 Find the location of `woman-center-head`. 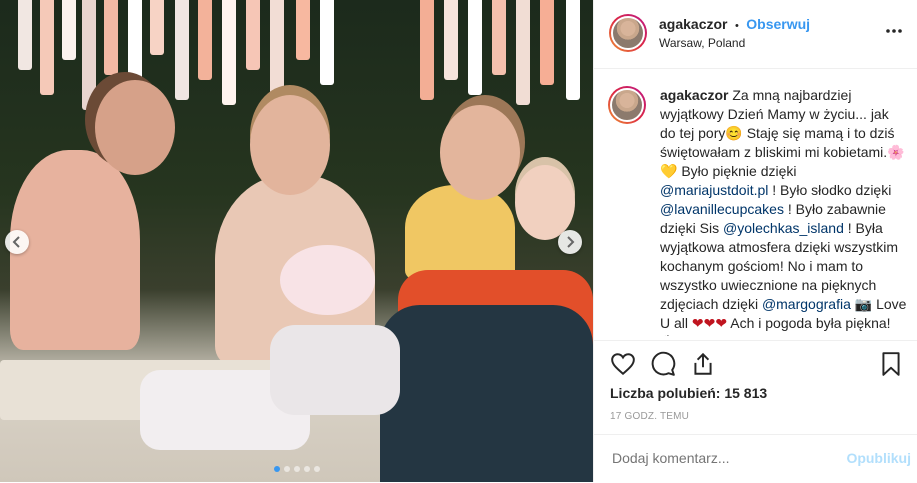

woman-center-head is located at coordinates (290, 145).